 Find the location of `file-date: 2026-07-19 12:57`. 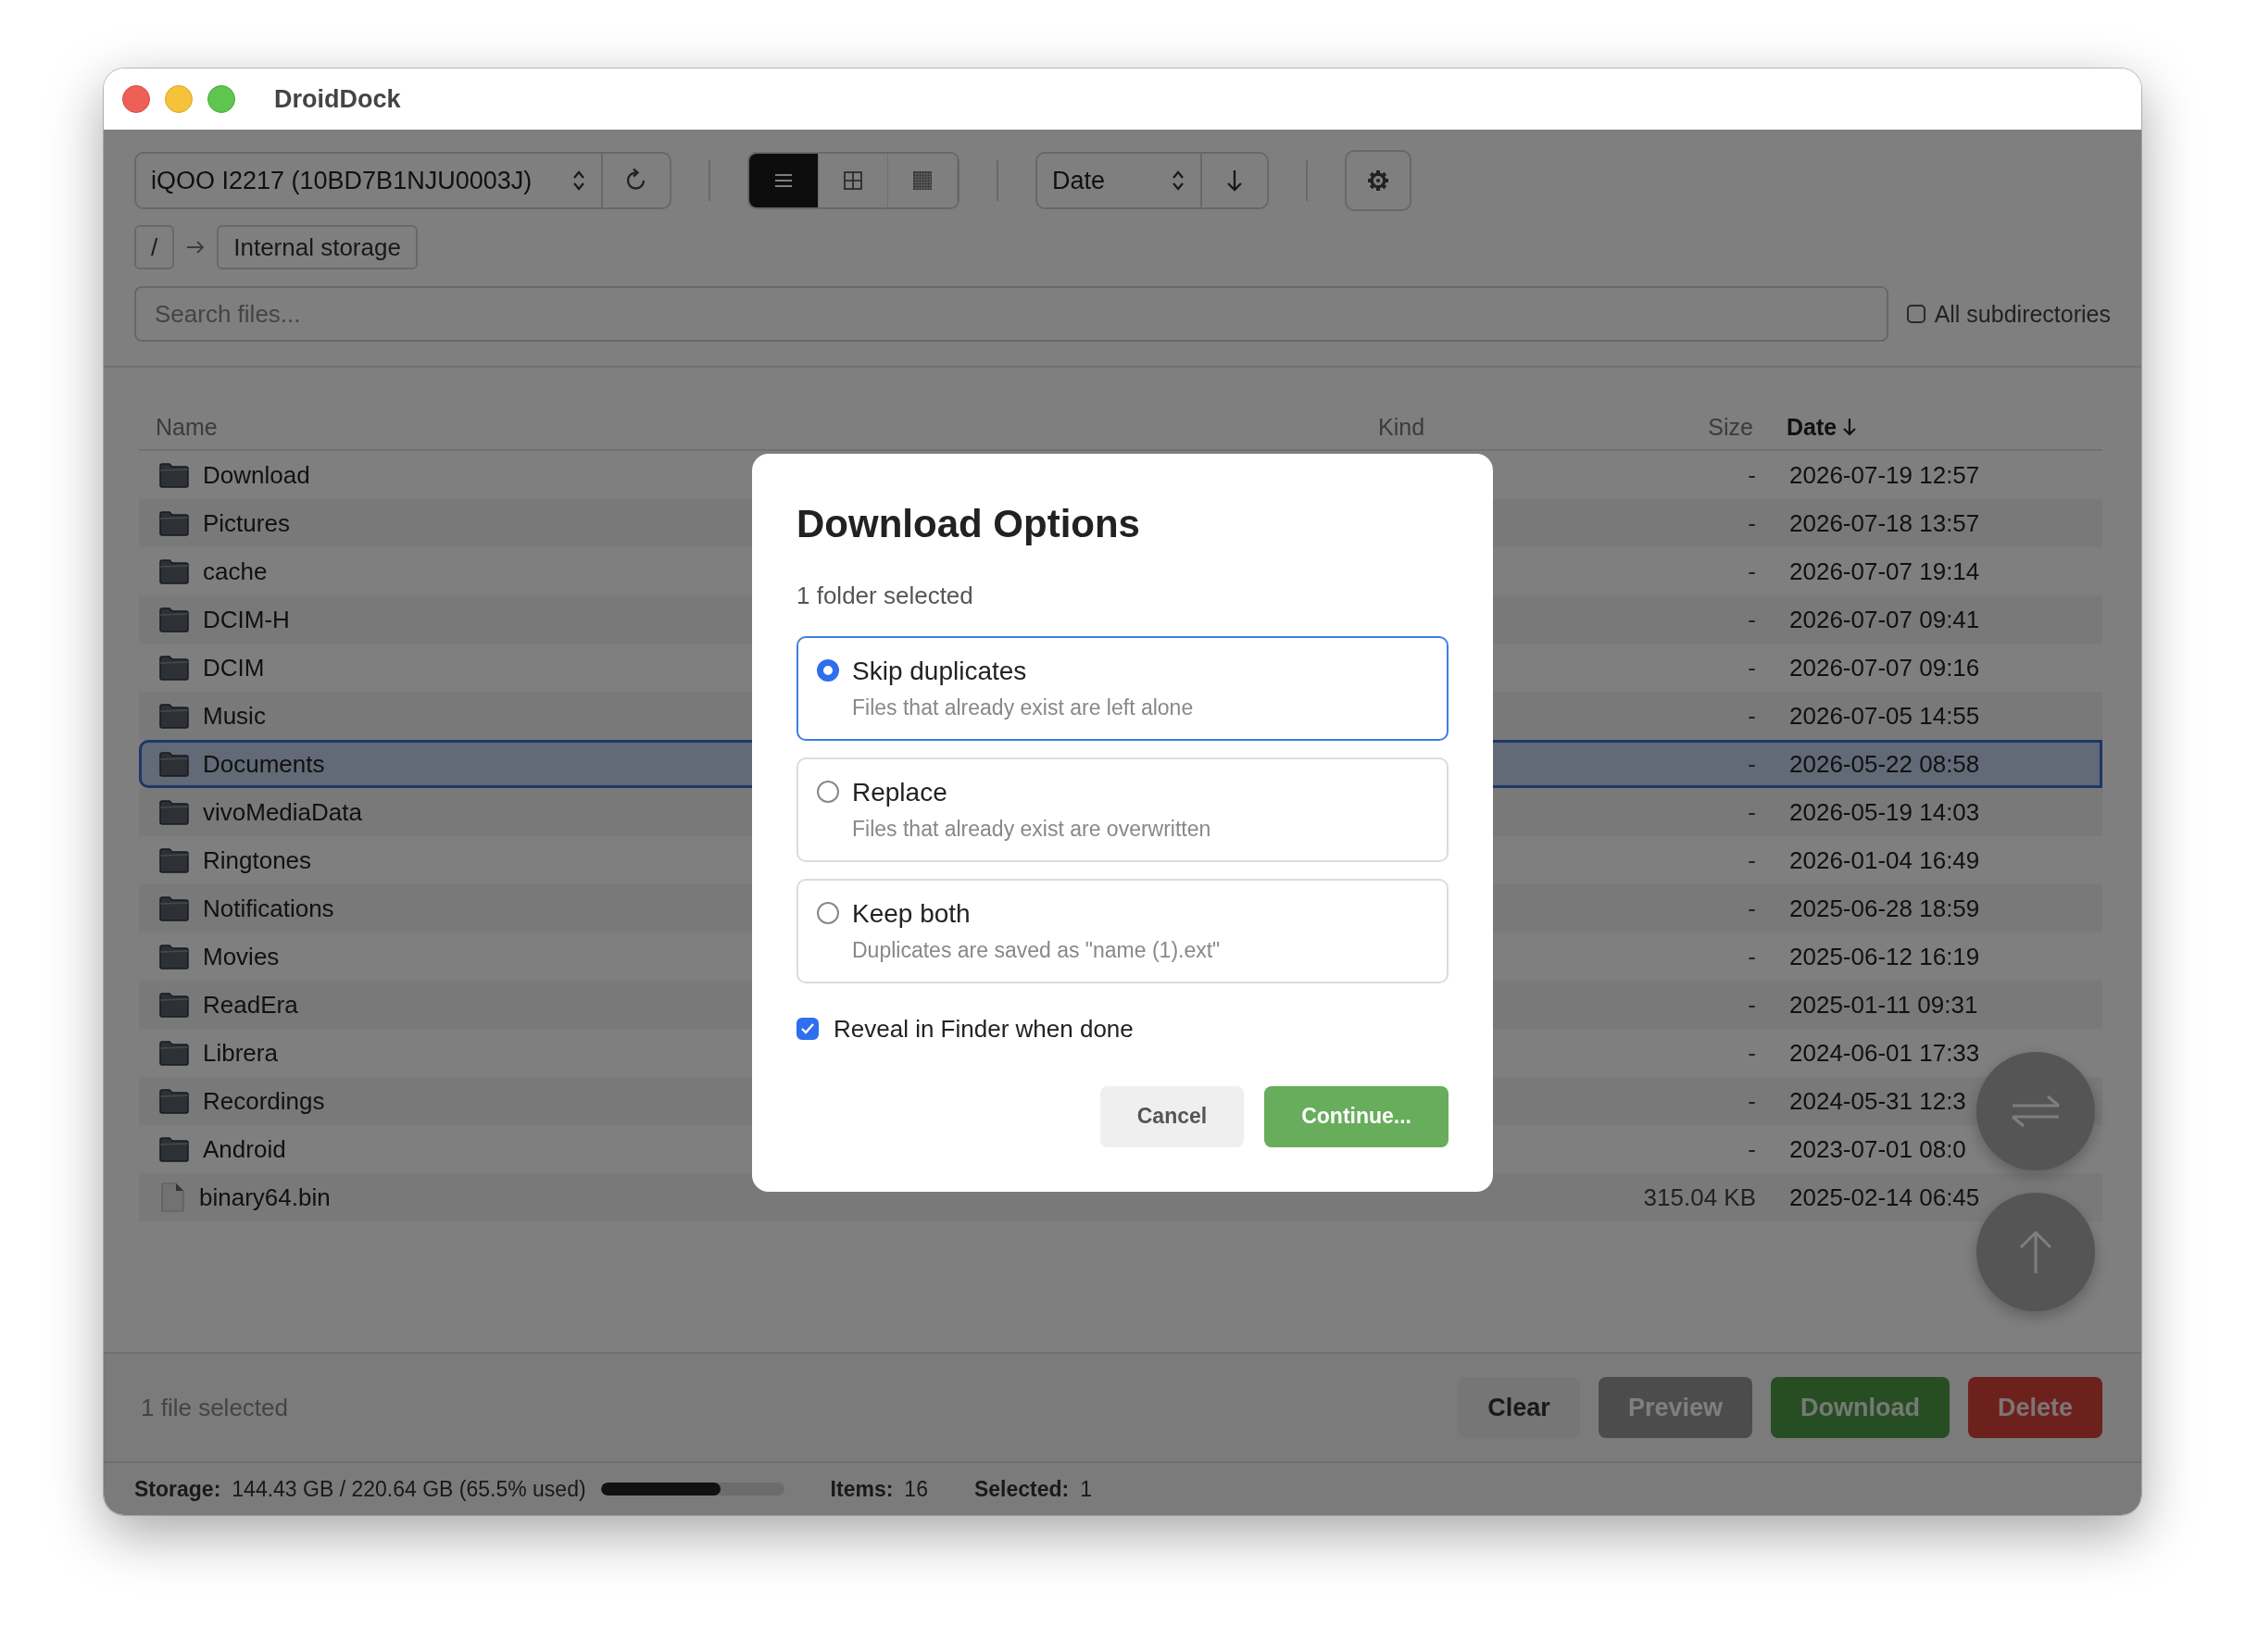

file-date: 2026-07-19 12:57 is located at coordinates (1885, 474).